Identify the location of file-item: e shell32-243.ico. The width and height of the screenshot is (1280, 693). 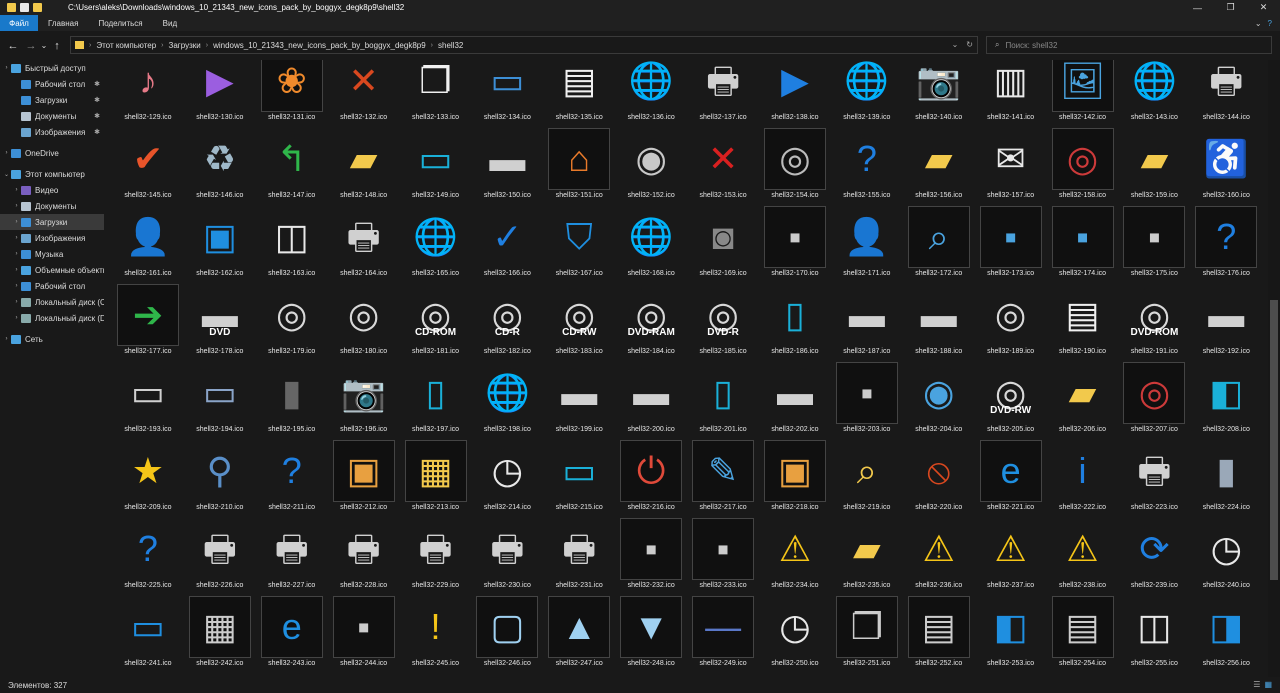
(292, 635).